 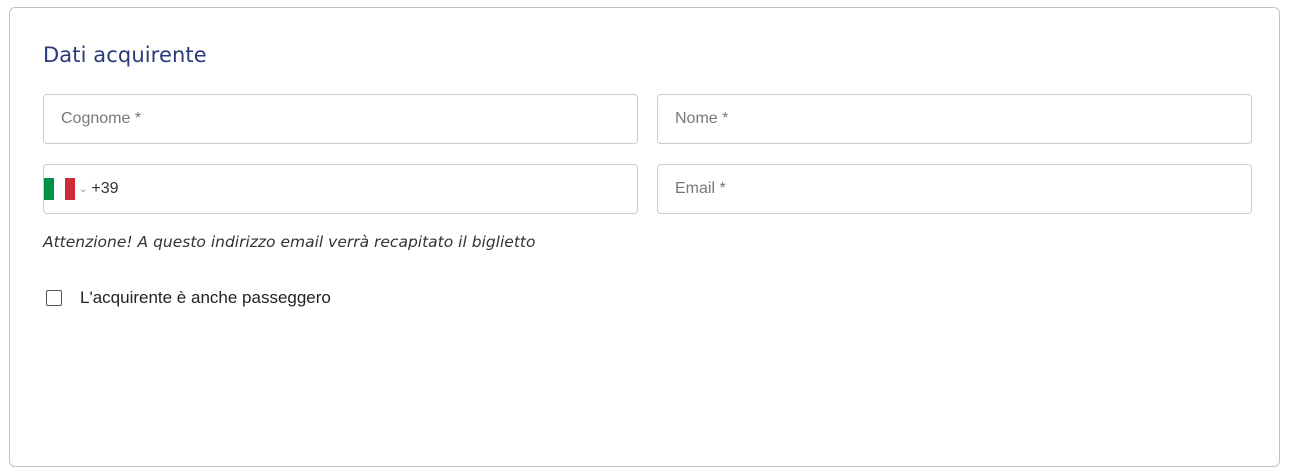 I want to click on section-title: Dati acquirente, so click(x=125, y=55).